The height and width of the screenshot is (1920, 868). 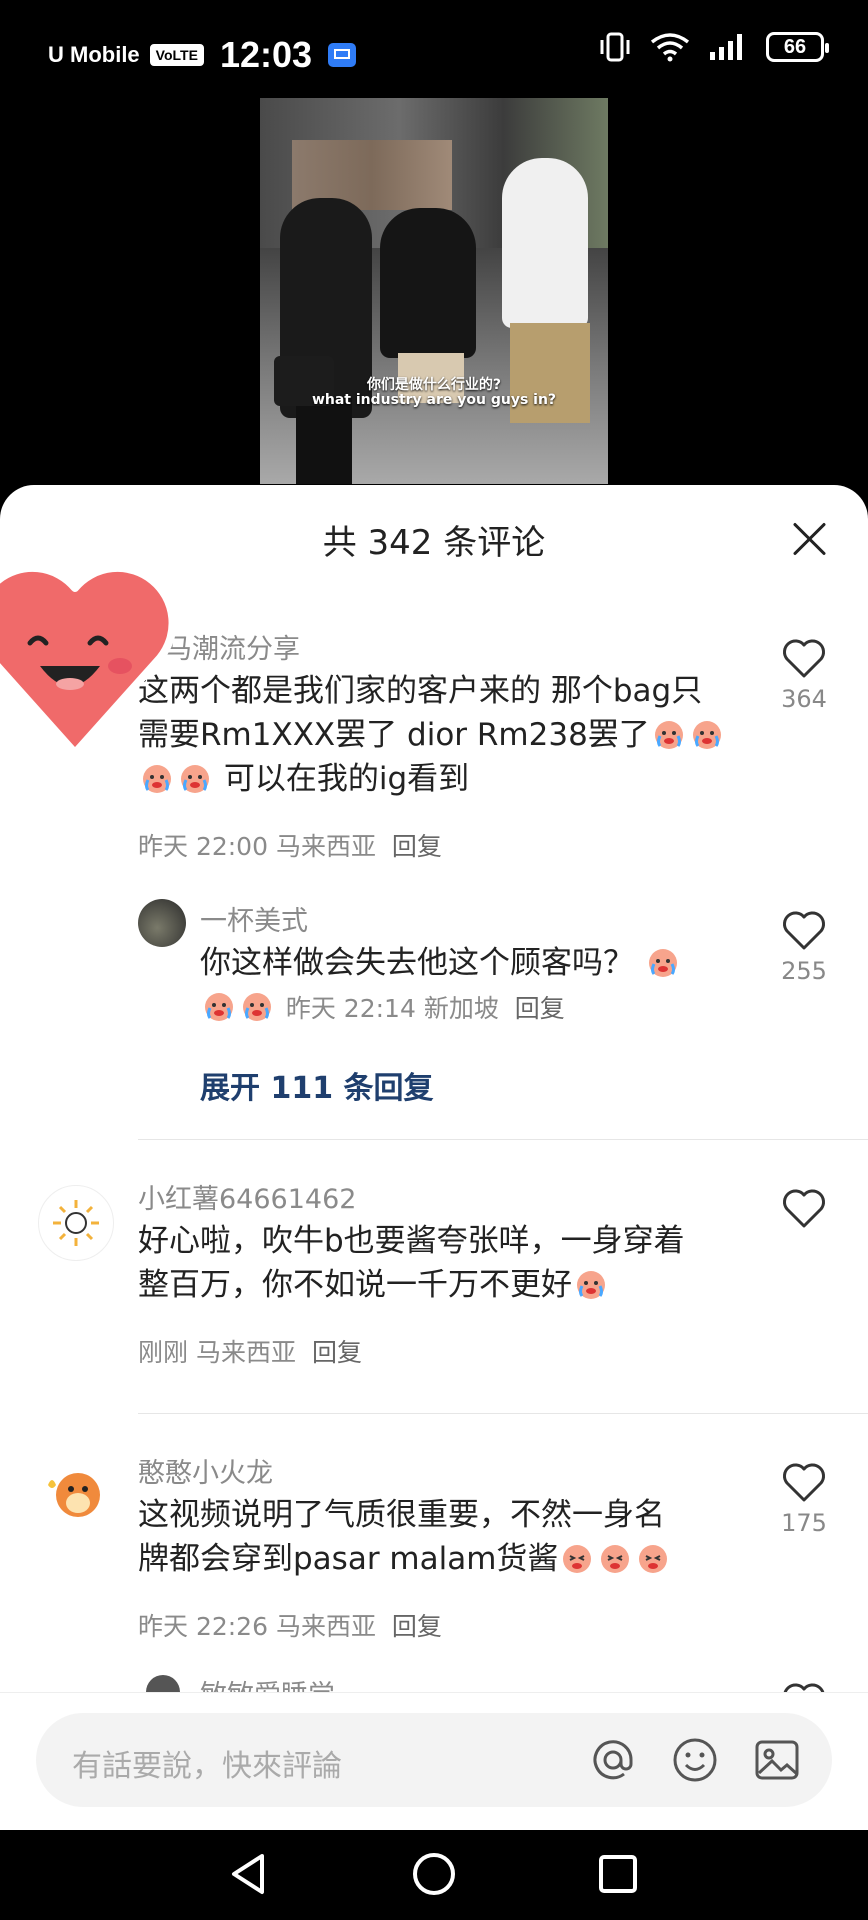 What do you see at coordinates (247, 1196) in the screenshot?
I see `comment-author: 小红薯64661462` at bounding box center [247, 1196].